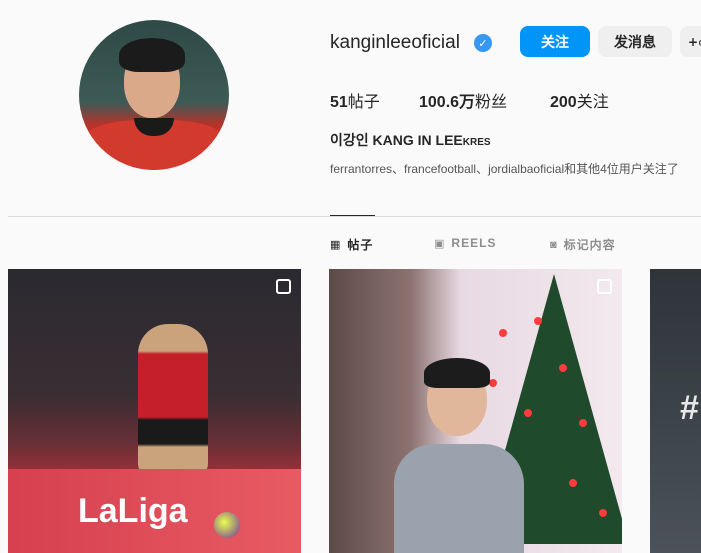 This screenshot has height=553, width=701. What do you see at coordinates (440, 243) in the screenshot?
I see `reels-icon: ▣` at bounding box center [440, 243].